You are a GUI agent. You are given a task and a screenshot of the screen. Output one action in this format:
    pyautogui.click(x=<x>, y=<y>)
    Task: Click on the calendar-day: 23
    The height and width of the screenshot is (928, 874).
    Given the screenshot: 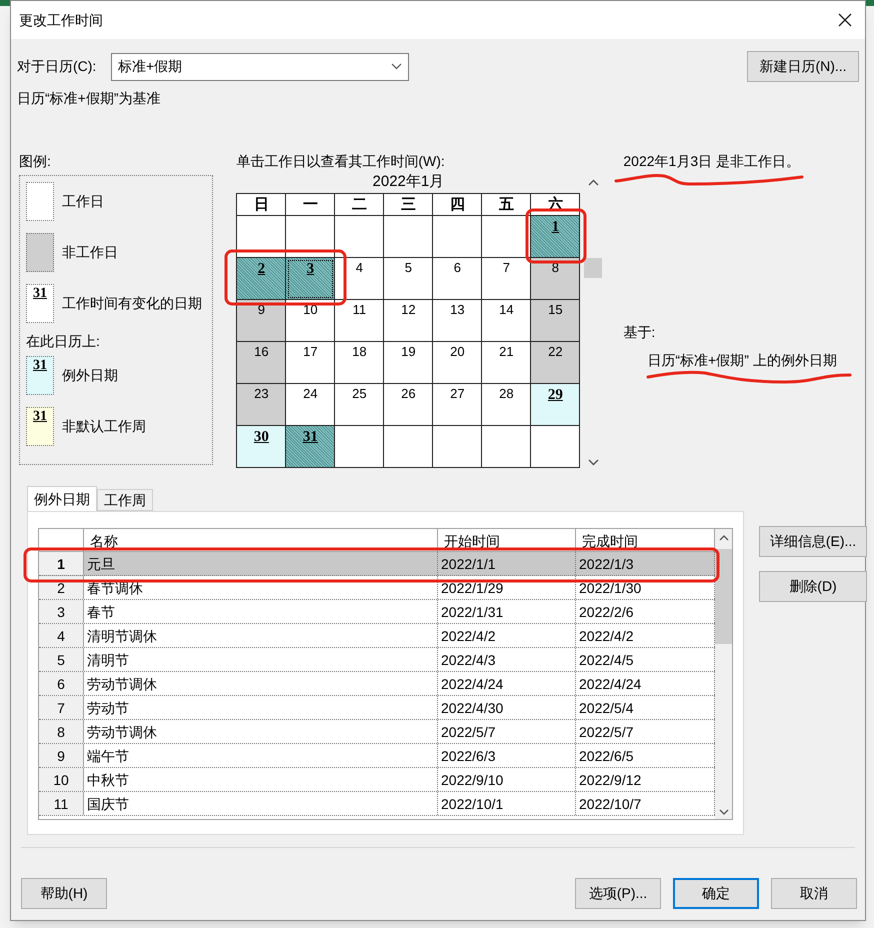 What is the action you would take?
    pyautogui.click(x=261, y=405)
    